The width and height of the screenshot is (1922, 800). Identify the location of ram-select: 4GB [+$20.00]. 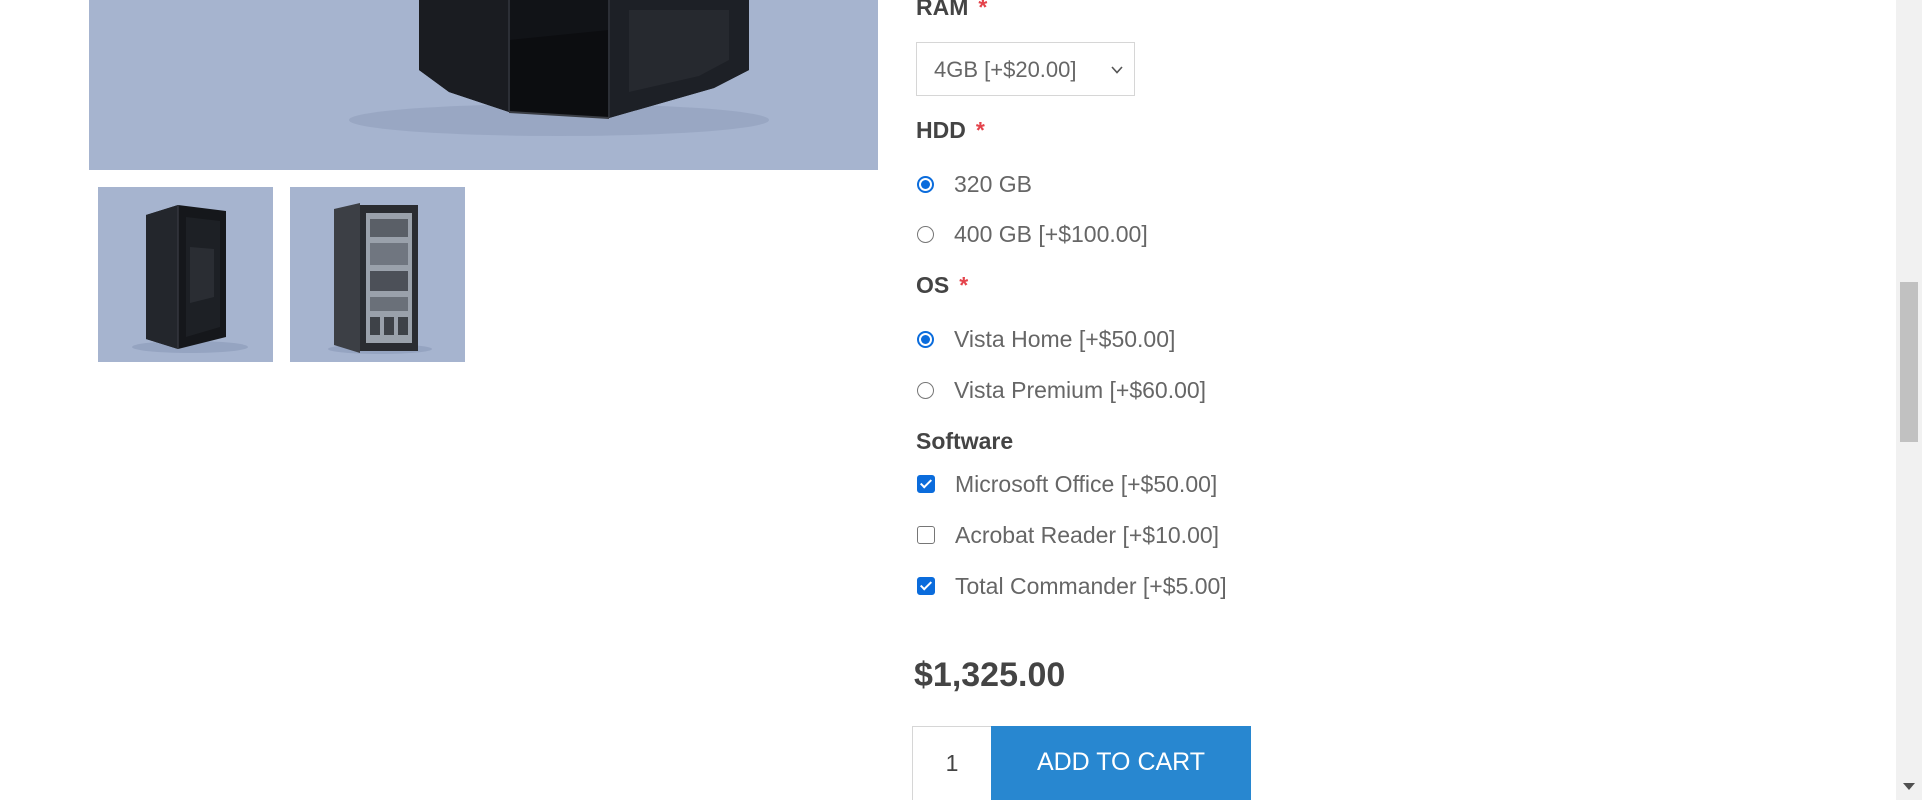
(1025, 69).